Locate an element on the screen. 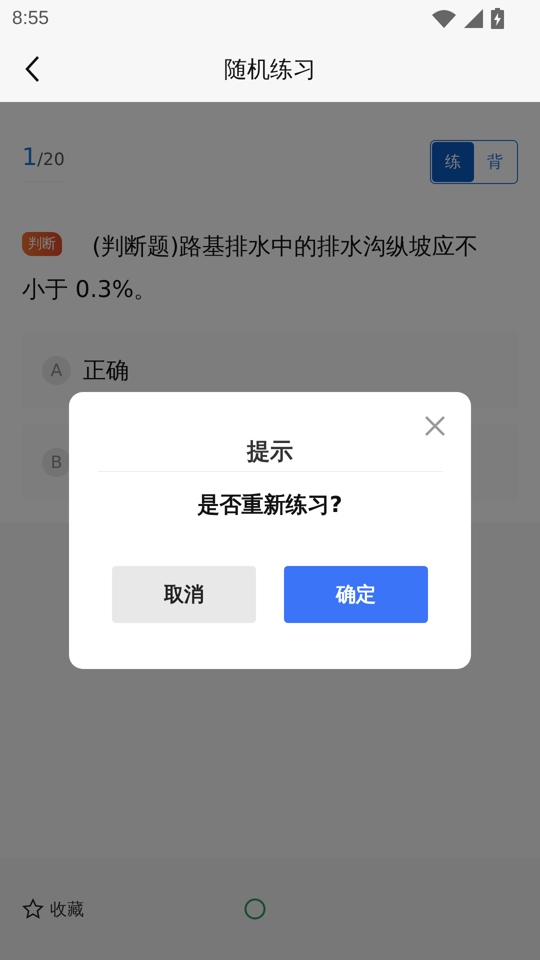 This screenshot has height=960, width=540. battery-icon is located at coordinates (497, 18).